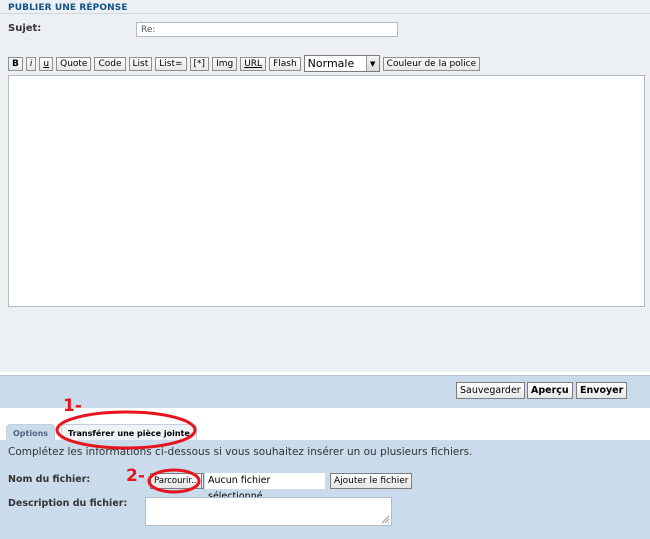 The width and height of the screenshot is (650, 539). I want to click on font-color-button: Couleur de la police, so click(431, 63).